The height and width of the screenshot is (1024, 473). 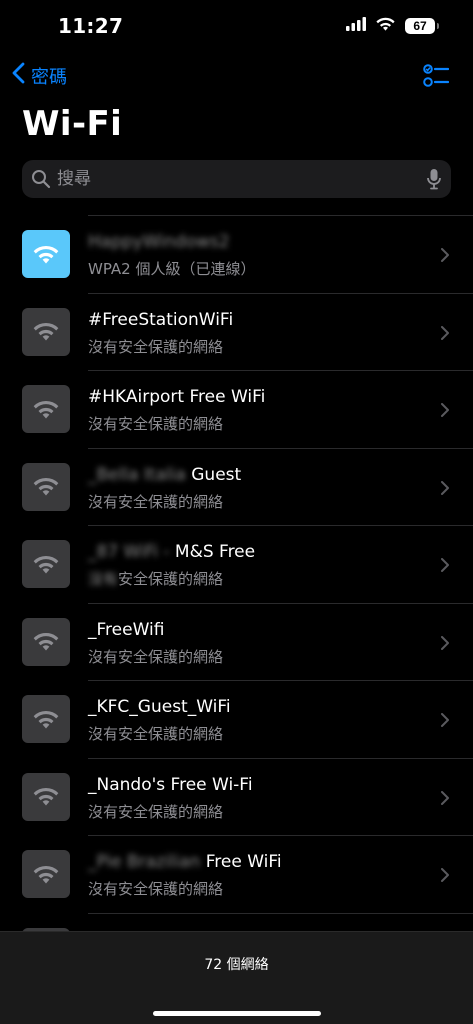 I want to click on network-name: #HKAirport Free WiFi, so click(x=177, y=397).